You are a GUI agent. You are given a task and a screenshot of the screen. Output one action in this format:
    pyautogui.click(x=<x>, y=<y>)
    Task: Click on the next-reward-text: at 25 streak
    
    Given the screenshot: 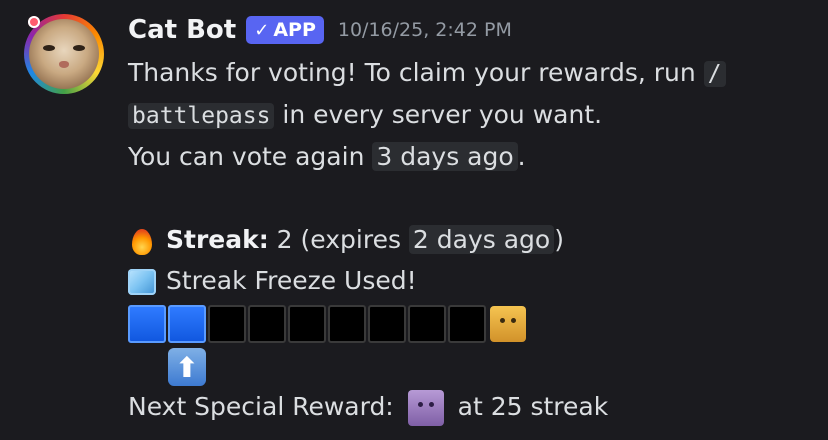 What is the action you would take?
    pyautogui.click(x=529, y=406)
    